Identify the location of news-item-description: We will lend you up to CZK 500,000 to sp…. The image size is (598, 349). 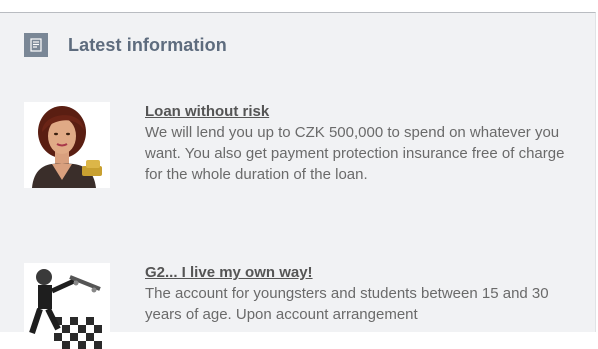
(355, 153).